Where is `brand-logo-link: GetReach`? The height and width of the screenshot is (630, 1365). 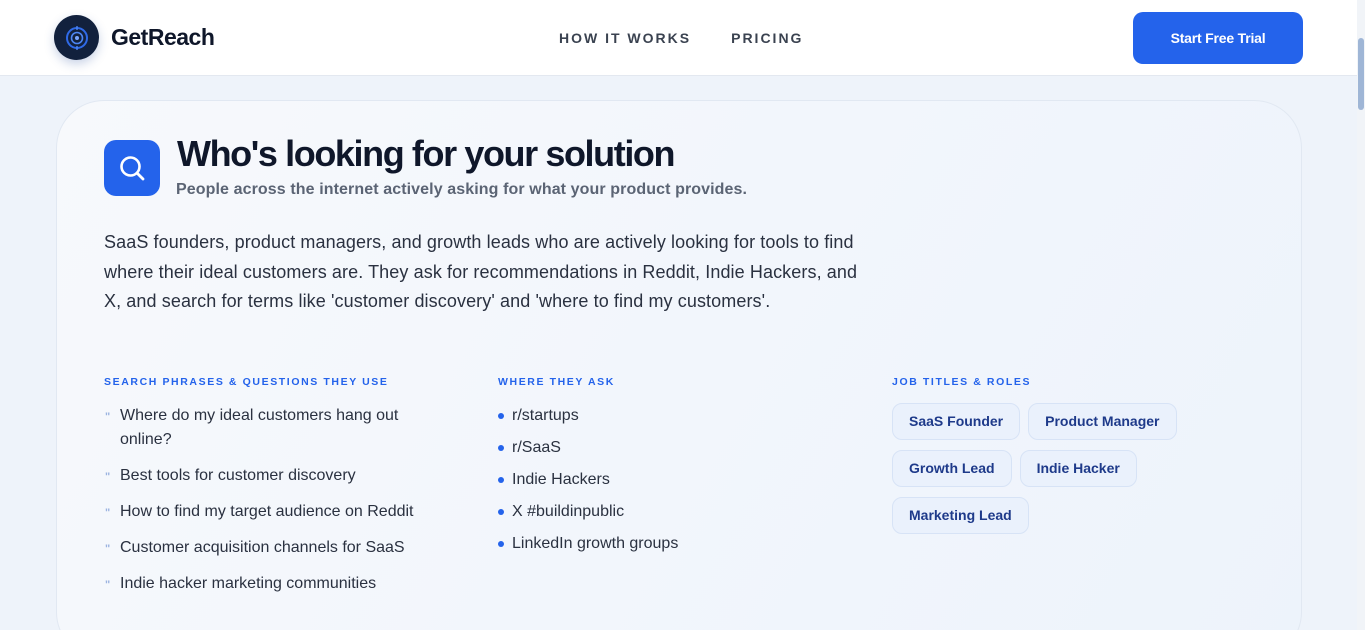
brand-logo-link: GetReach is located at coordinates (134, 37).